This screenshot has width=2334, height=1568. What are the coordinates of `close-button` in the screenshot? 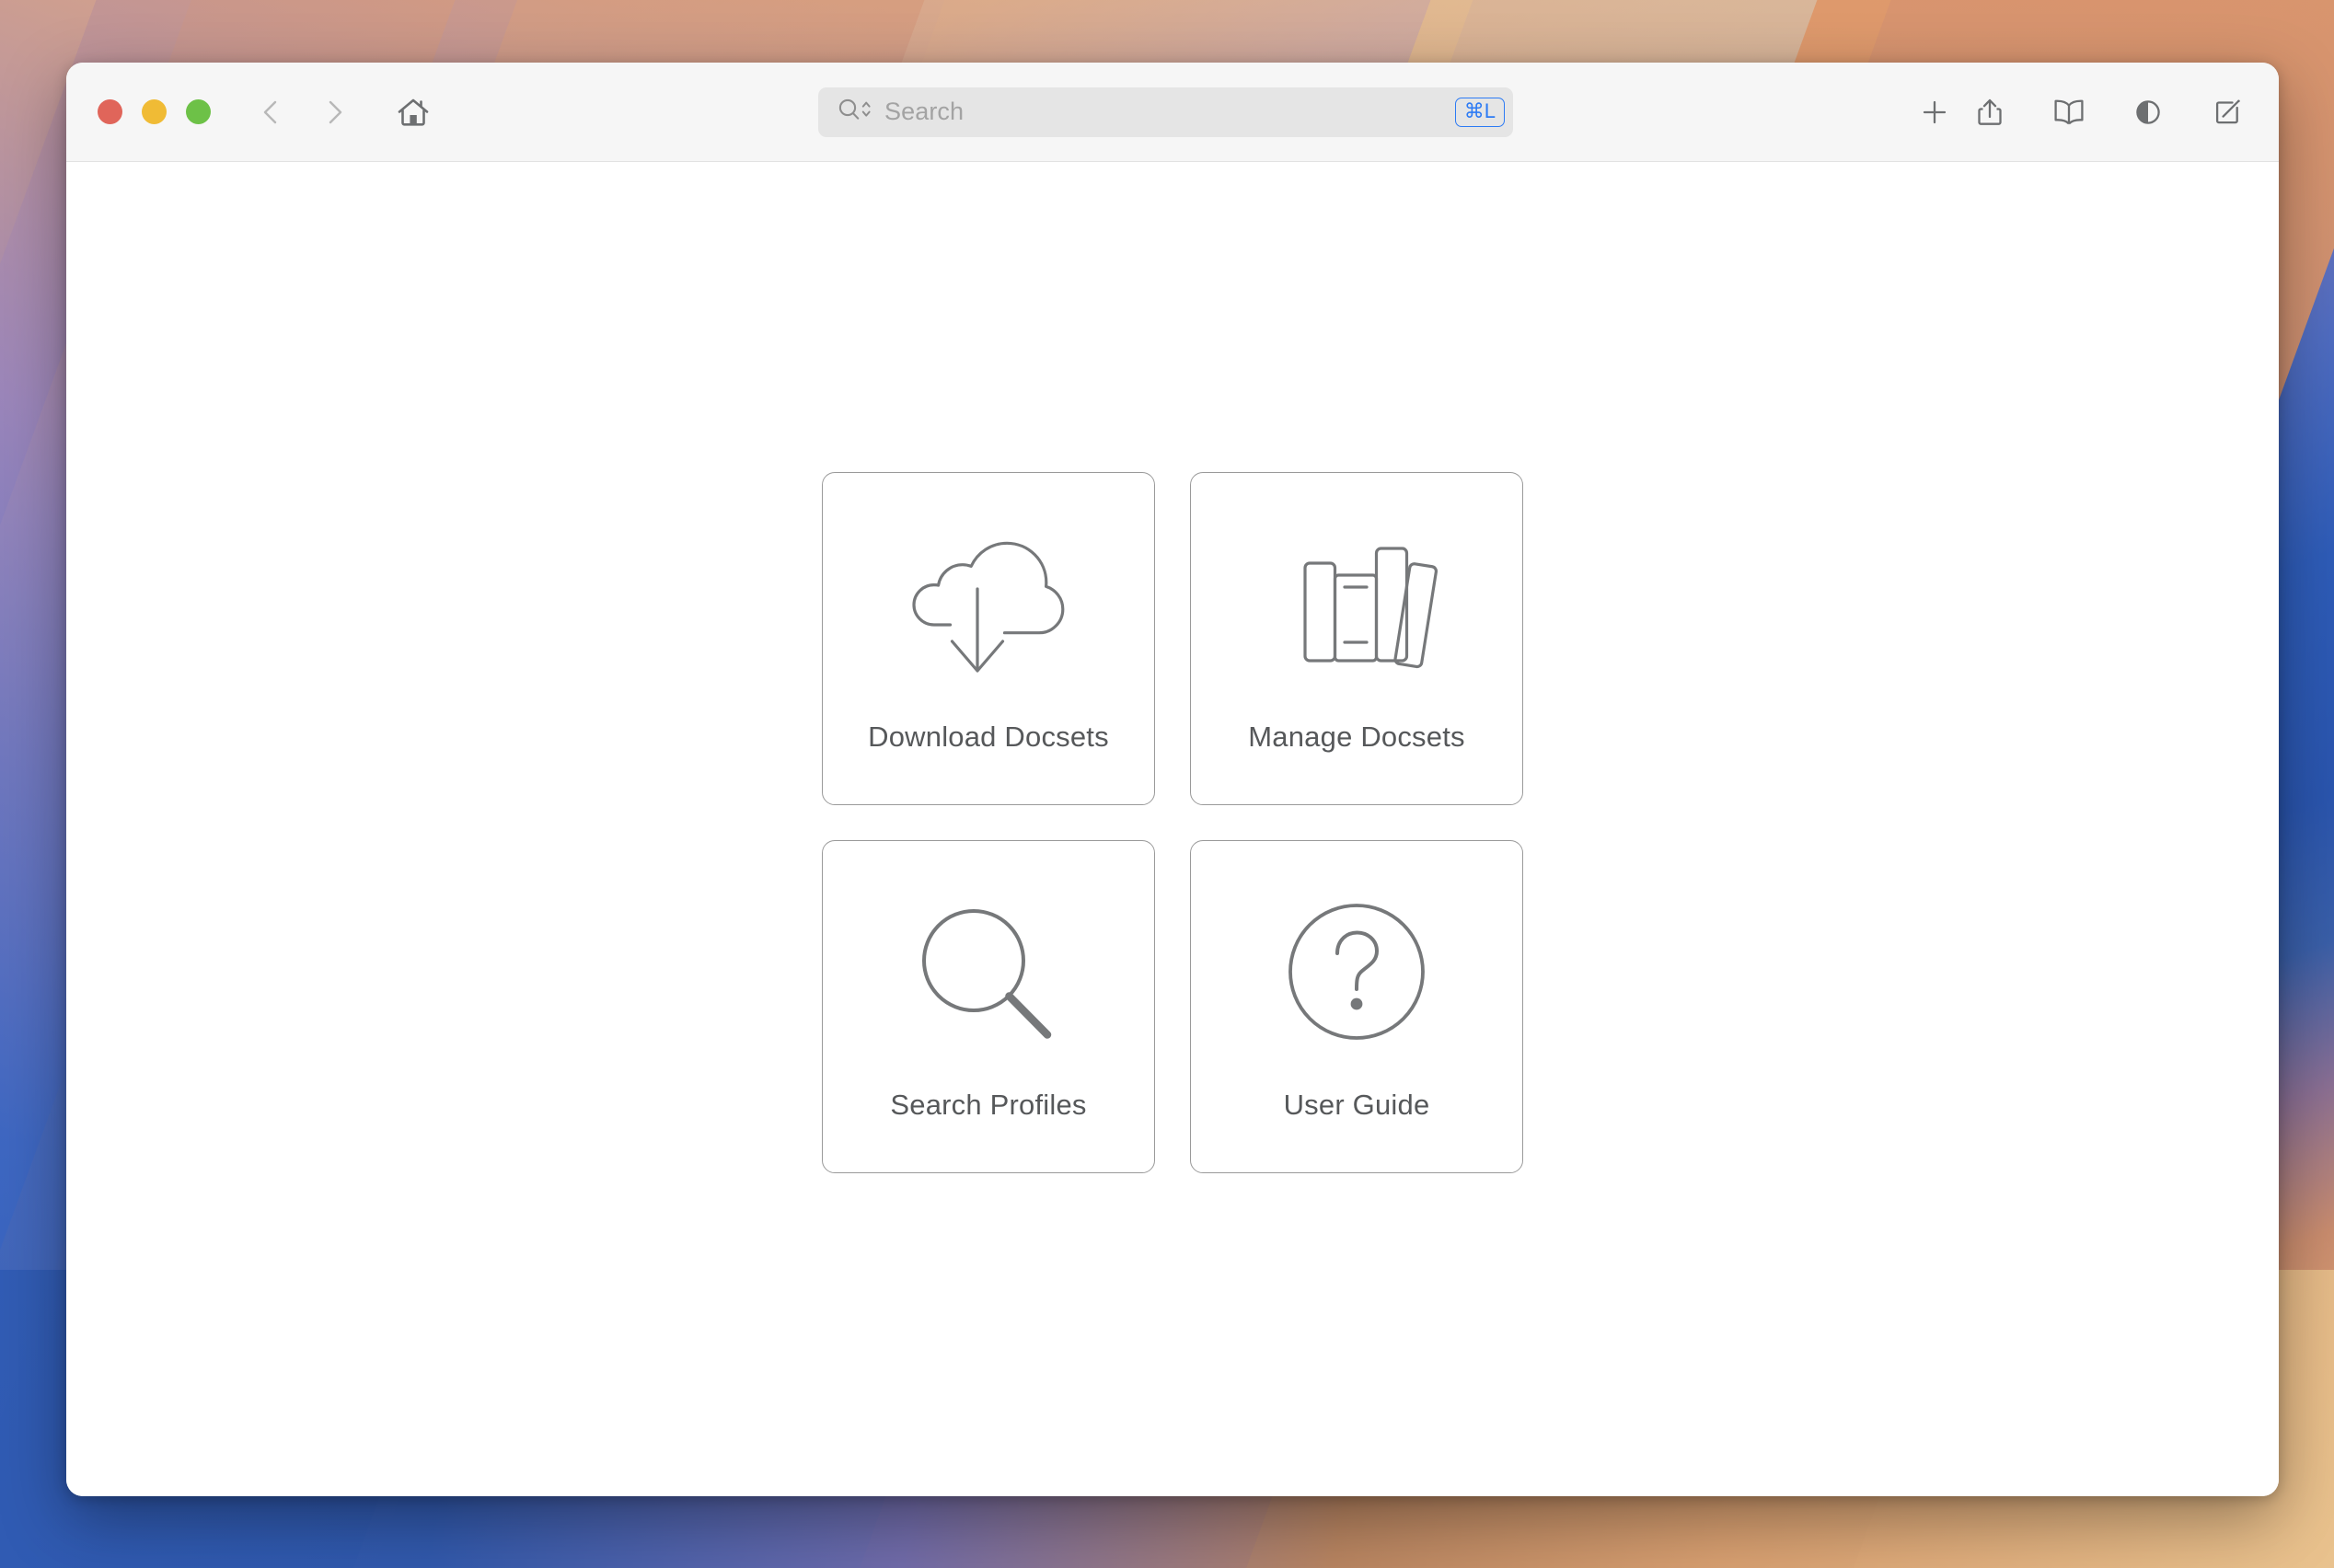 It's located at (110, 111).